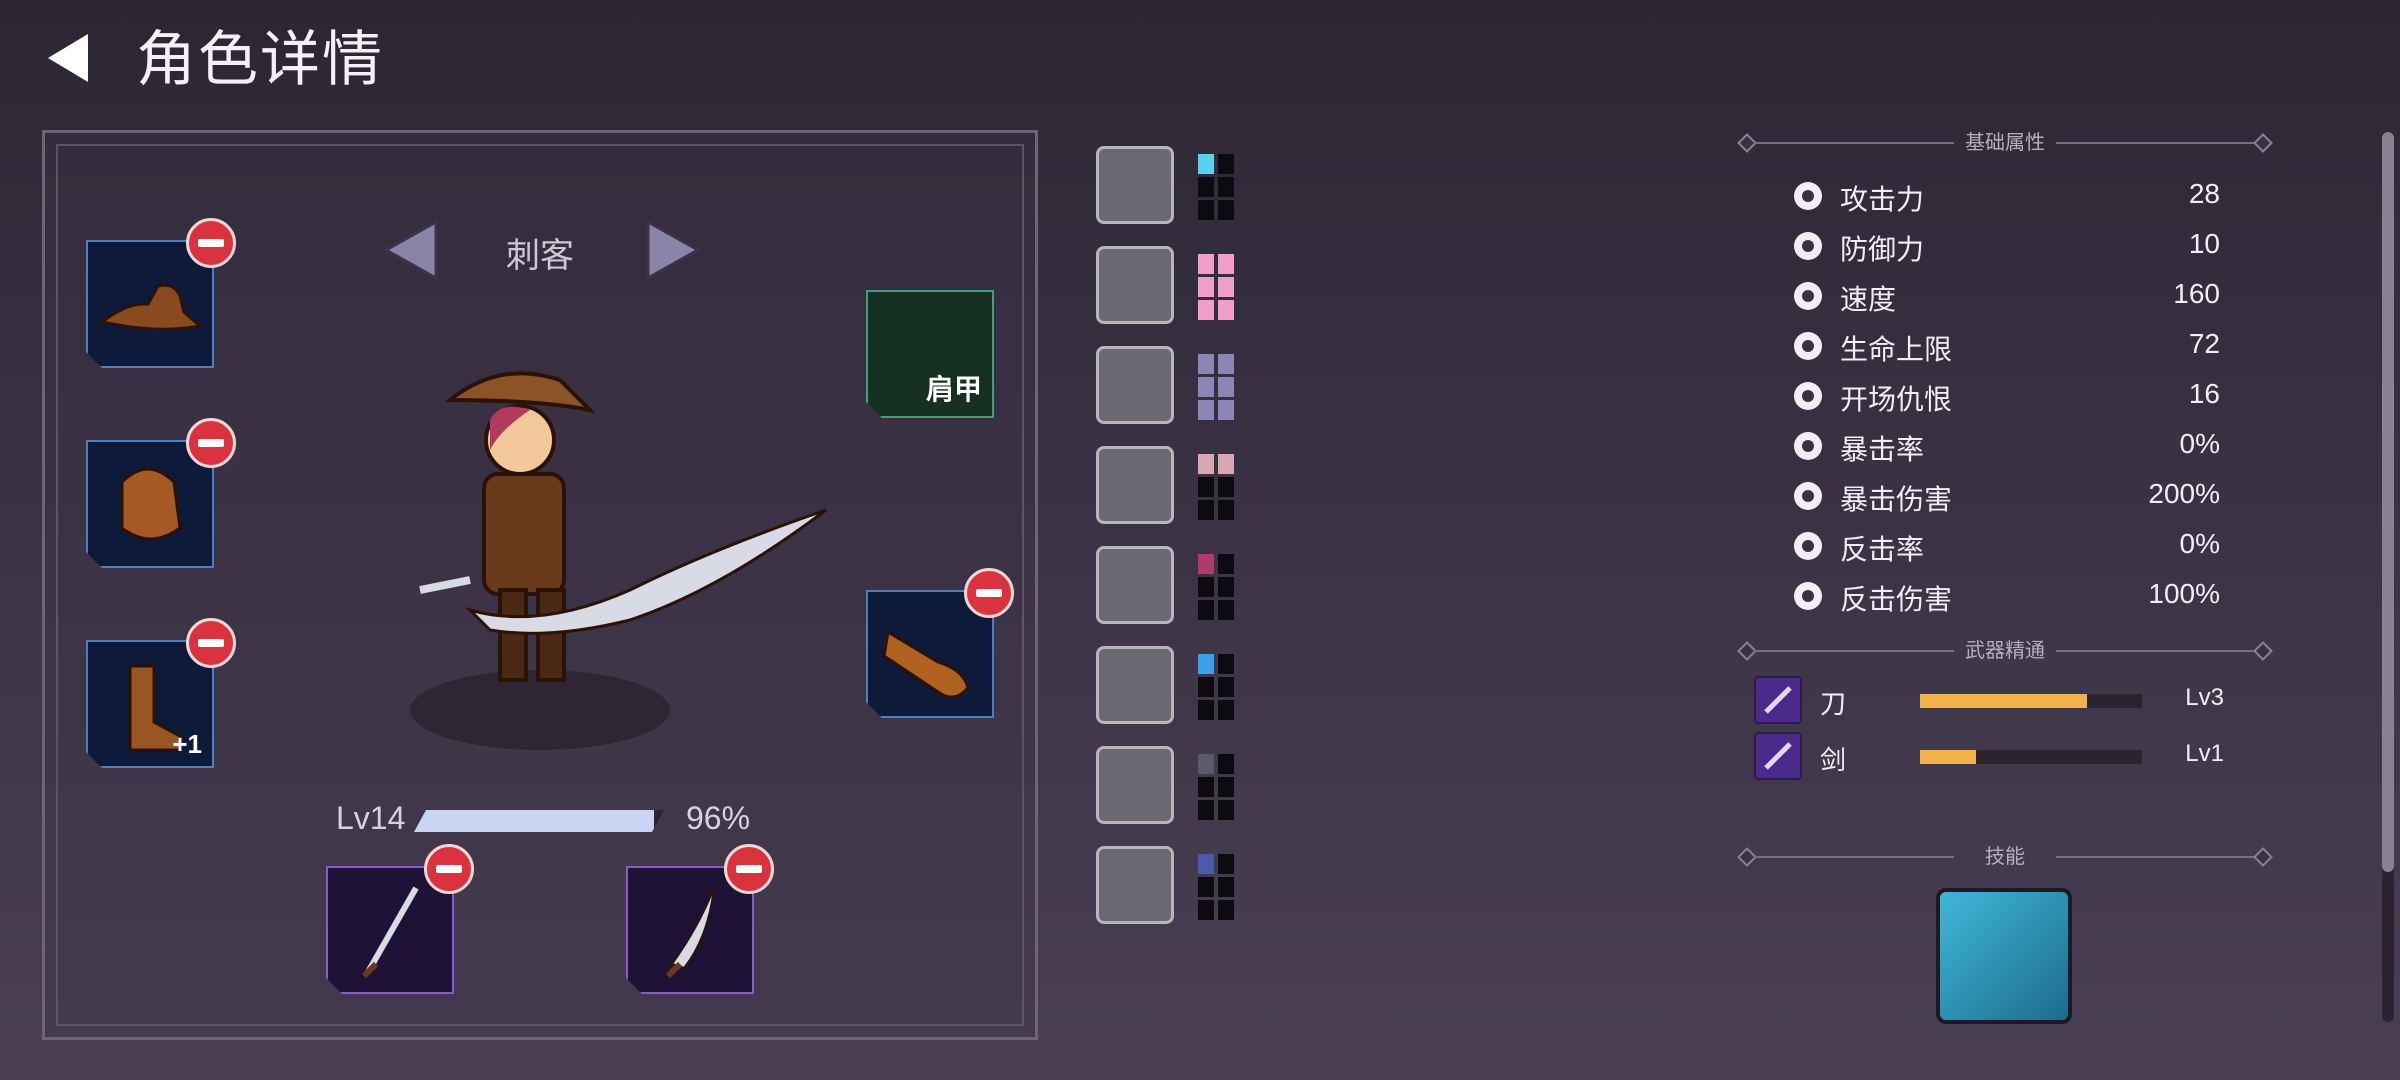 The height and width of the screenshot is (1080, 2400). Describe the element at coordinates (749, 869) in the screenshot. I see `remove-weapon-2-button` at that location.